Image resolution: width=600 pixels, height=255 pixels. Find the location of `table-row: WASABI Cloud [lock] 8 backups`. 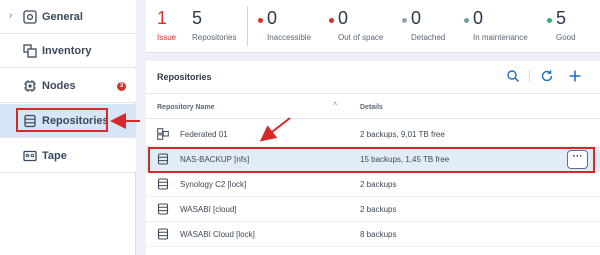

table-row: WASABI Cloud [lock] 8 backups is located at coordinates (373, 234).